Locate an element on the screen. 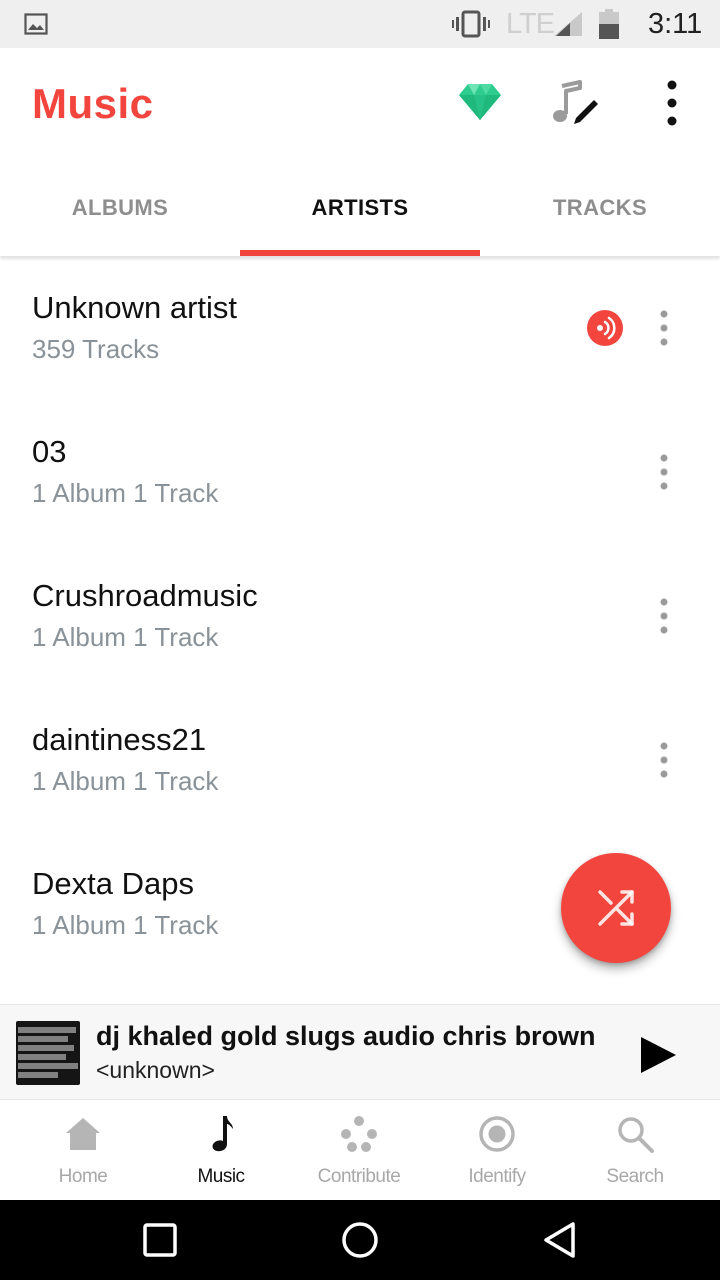  home-icon is located at coordinates (83, 1134).